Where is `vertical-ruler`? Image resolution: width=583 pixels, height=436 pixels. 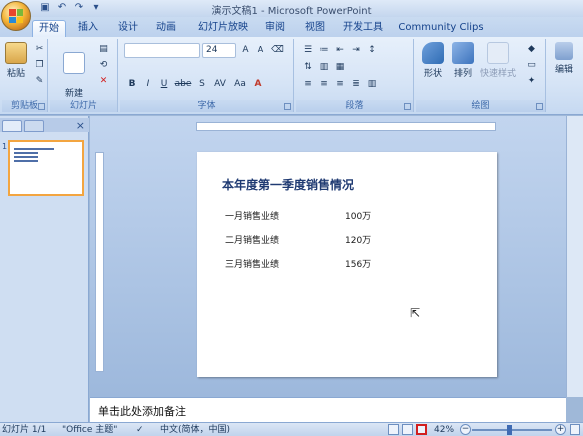
vertical-ruler is located at coordinates (99, 262).